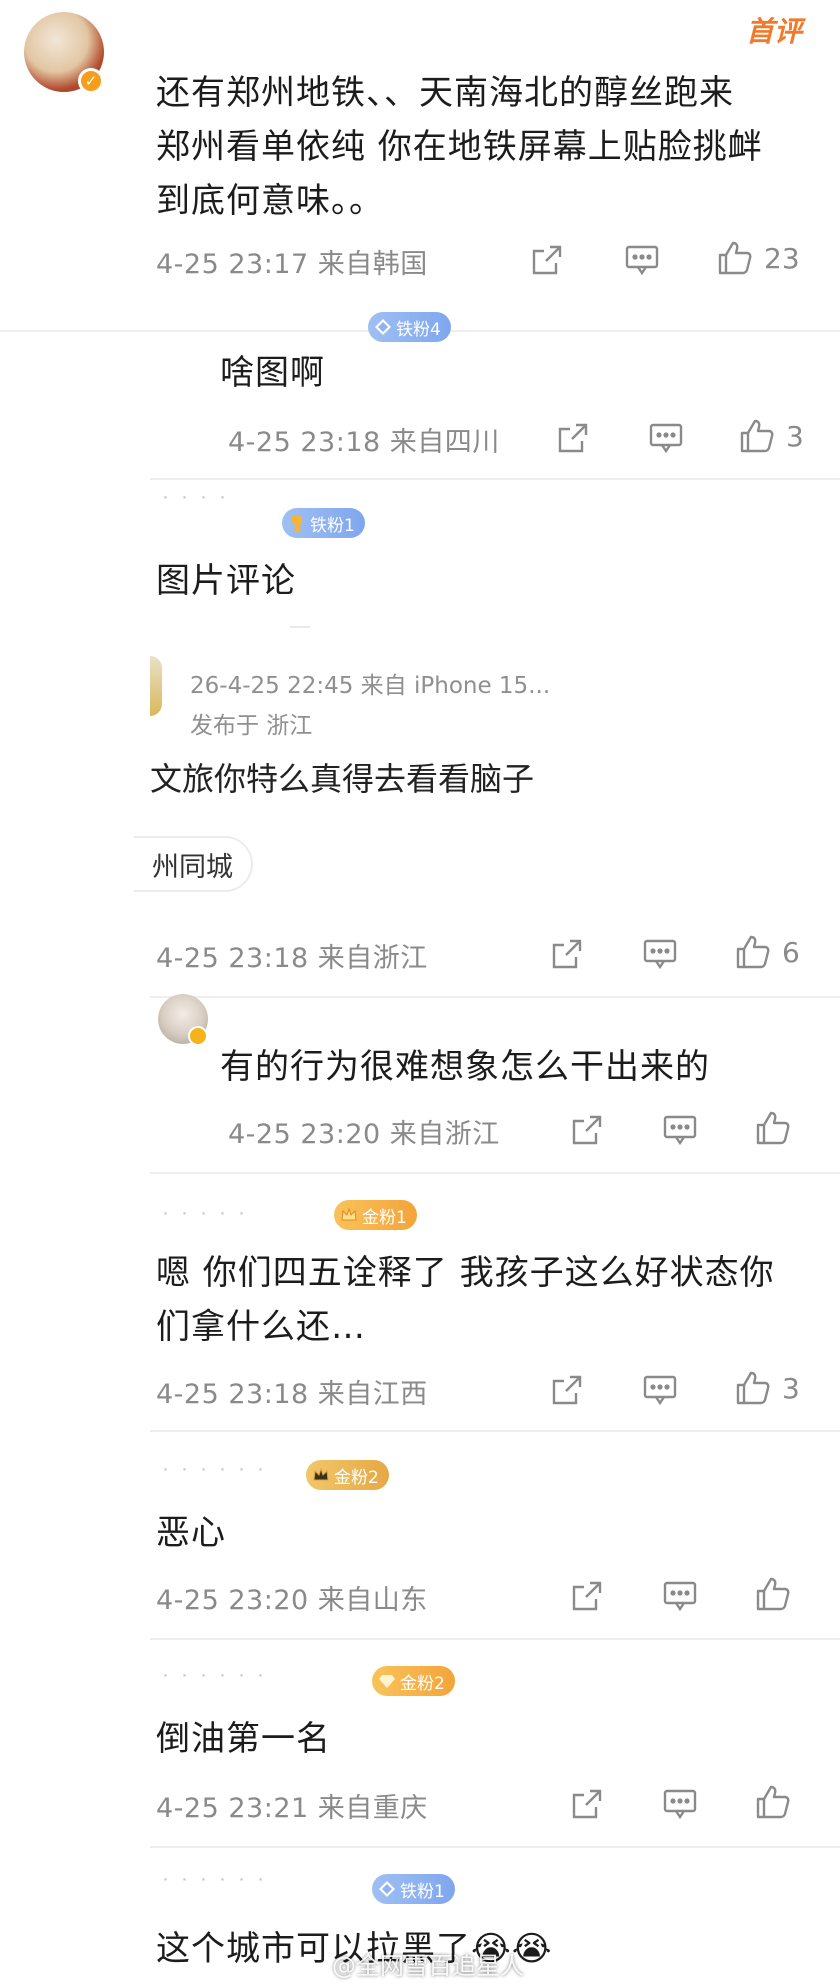  Describe the element at coordinates (364, 442) in the screenshot. I see `comment-meta: 4-25 23:18 来自四川` at that location.